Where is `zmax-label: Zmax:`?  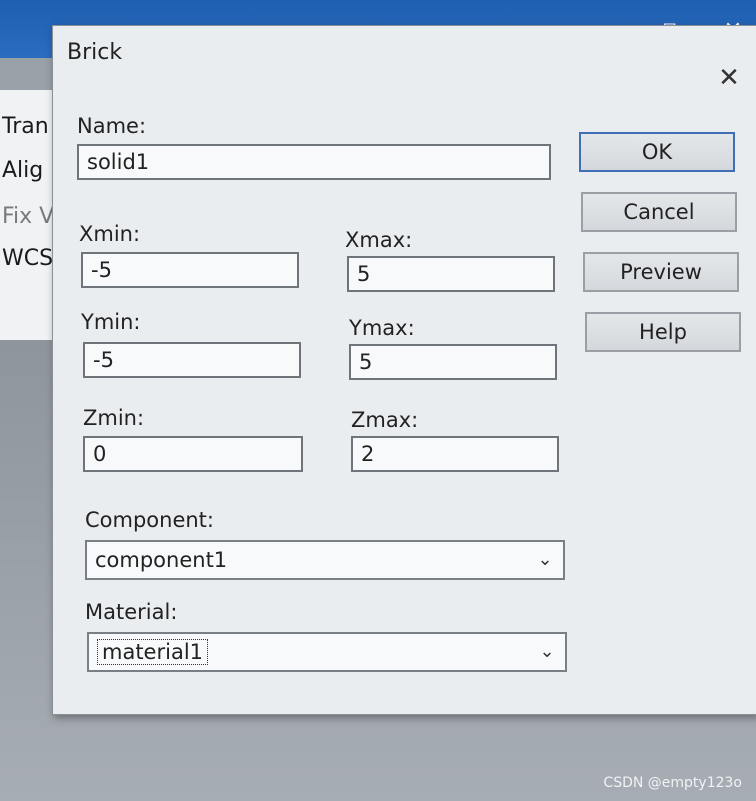 zmax-label: Zmax: is located at coordinates (385, 420).